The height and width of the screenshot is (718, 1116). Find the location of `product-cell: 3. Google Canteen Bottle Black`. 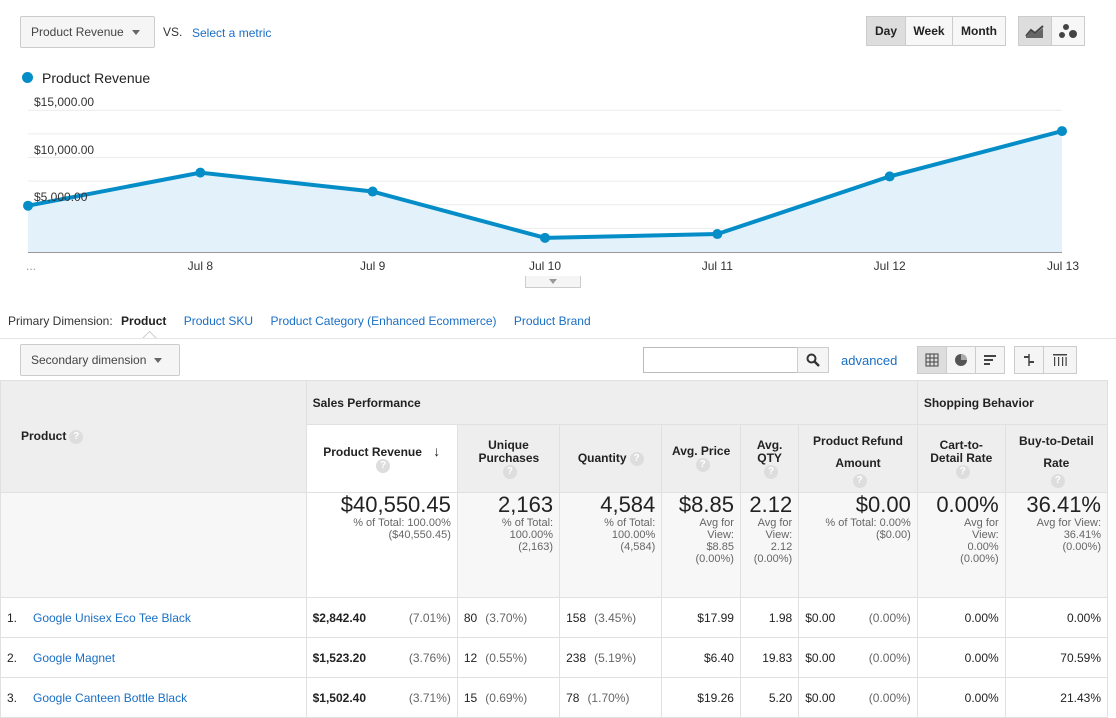

product-cell: 3. Google Canteen Bottle Black is located at coordinates (153, 697).